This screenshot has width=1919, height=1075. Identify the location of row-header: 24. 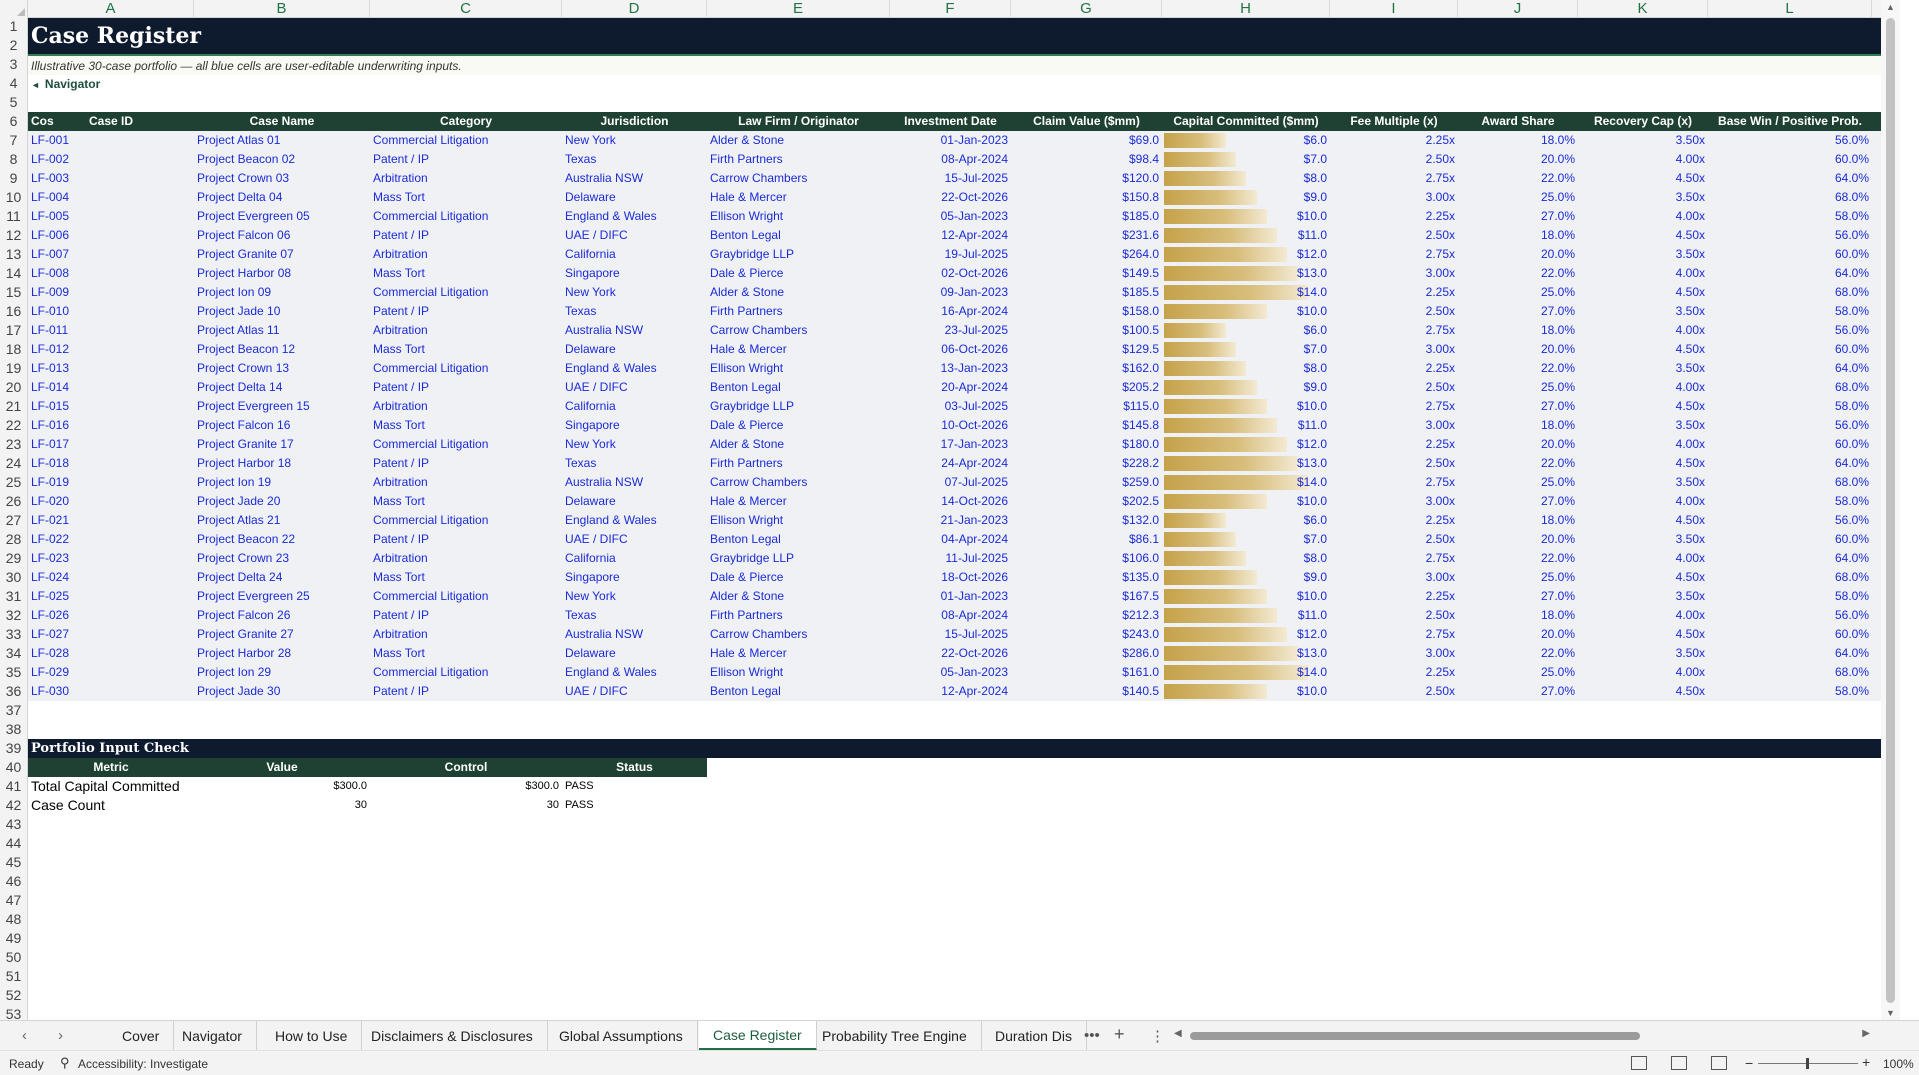
(14, 463).